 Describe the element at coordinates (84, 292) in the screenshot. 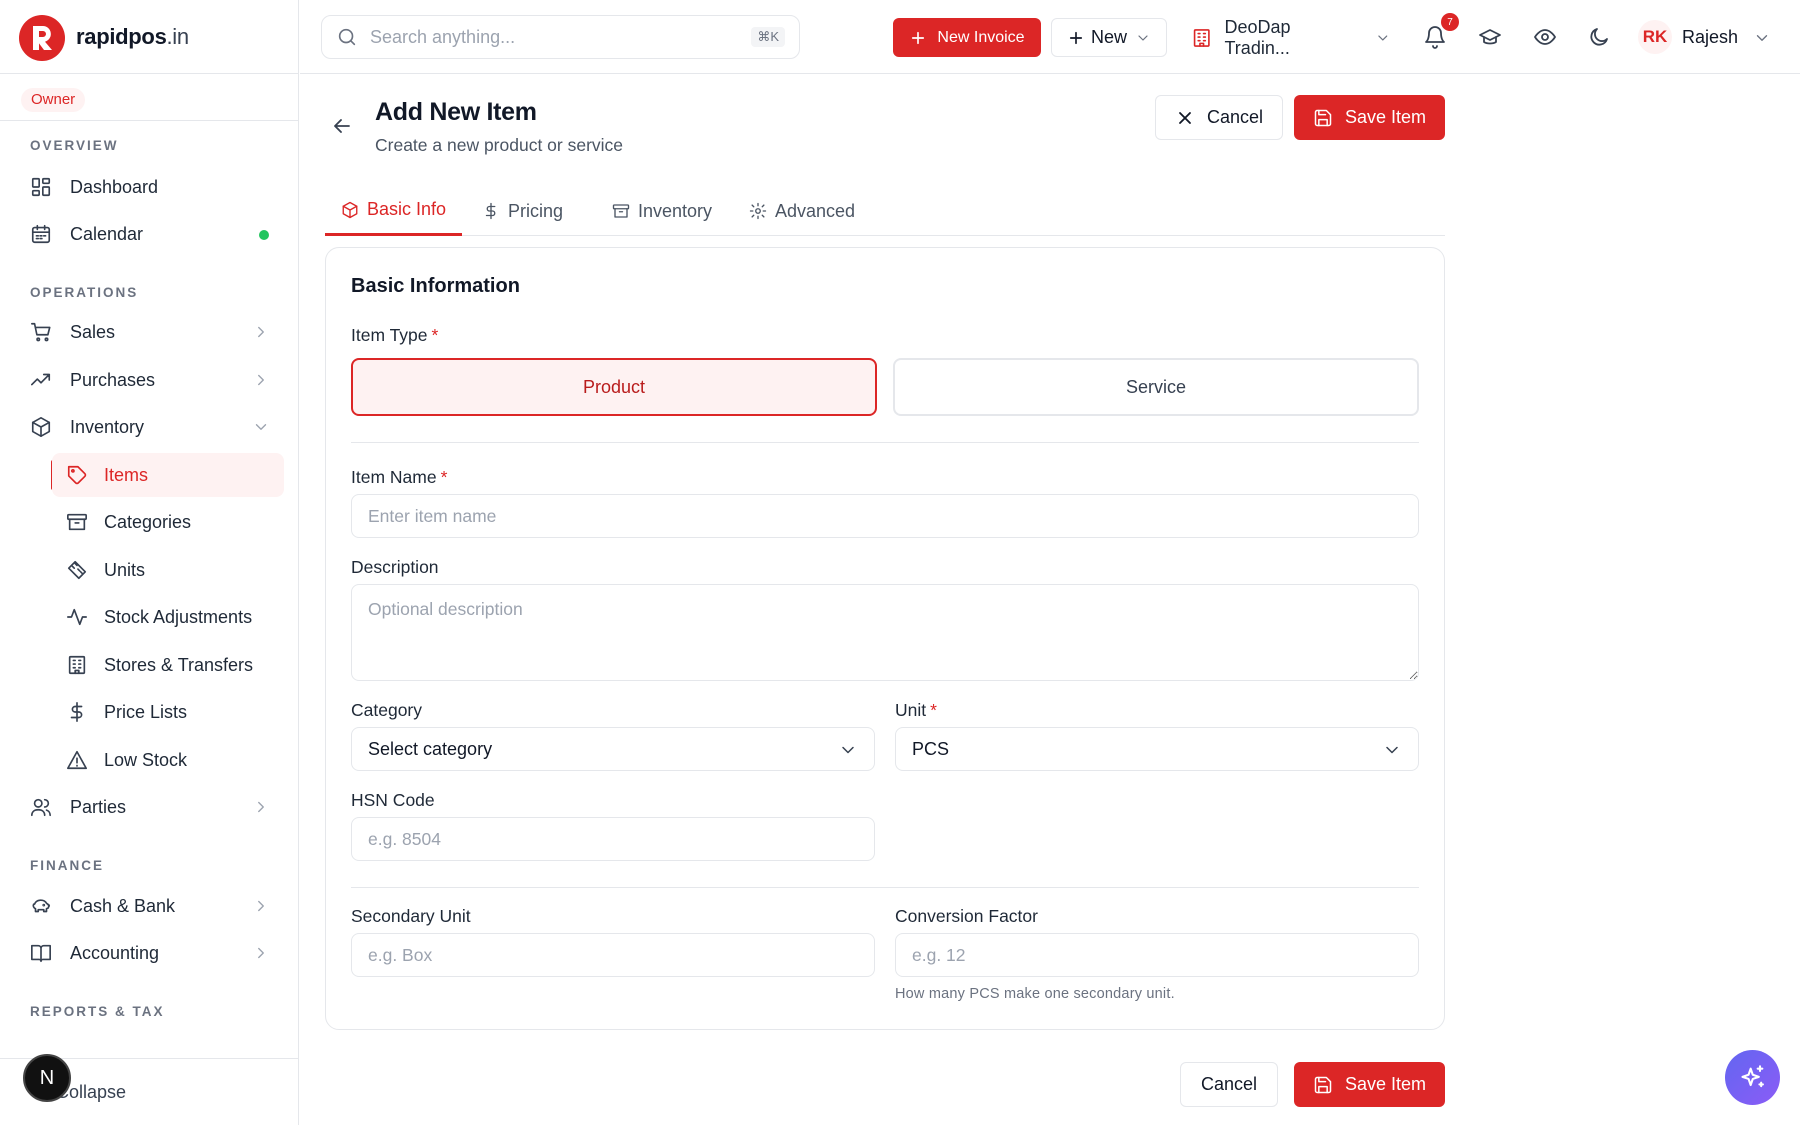

I see `section-title-operations: OPERATIONS` at that location.